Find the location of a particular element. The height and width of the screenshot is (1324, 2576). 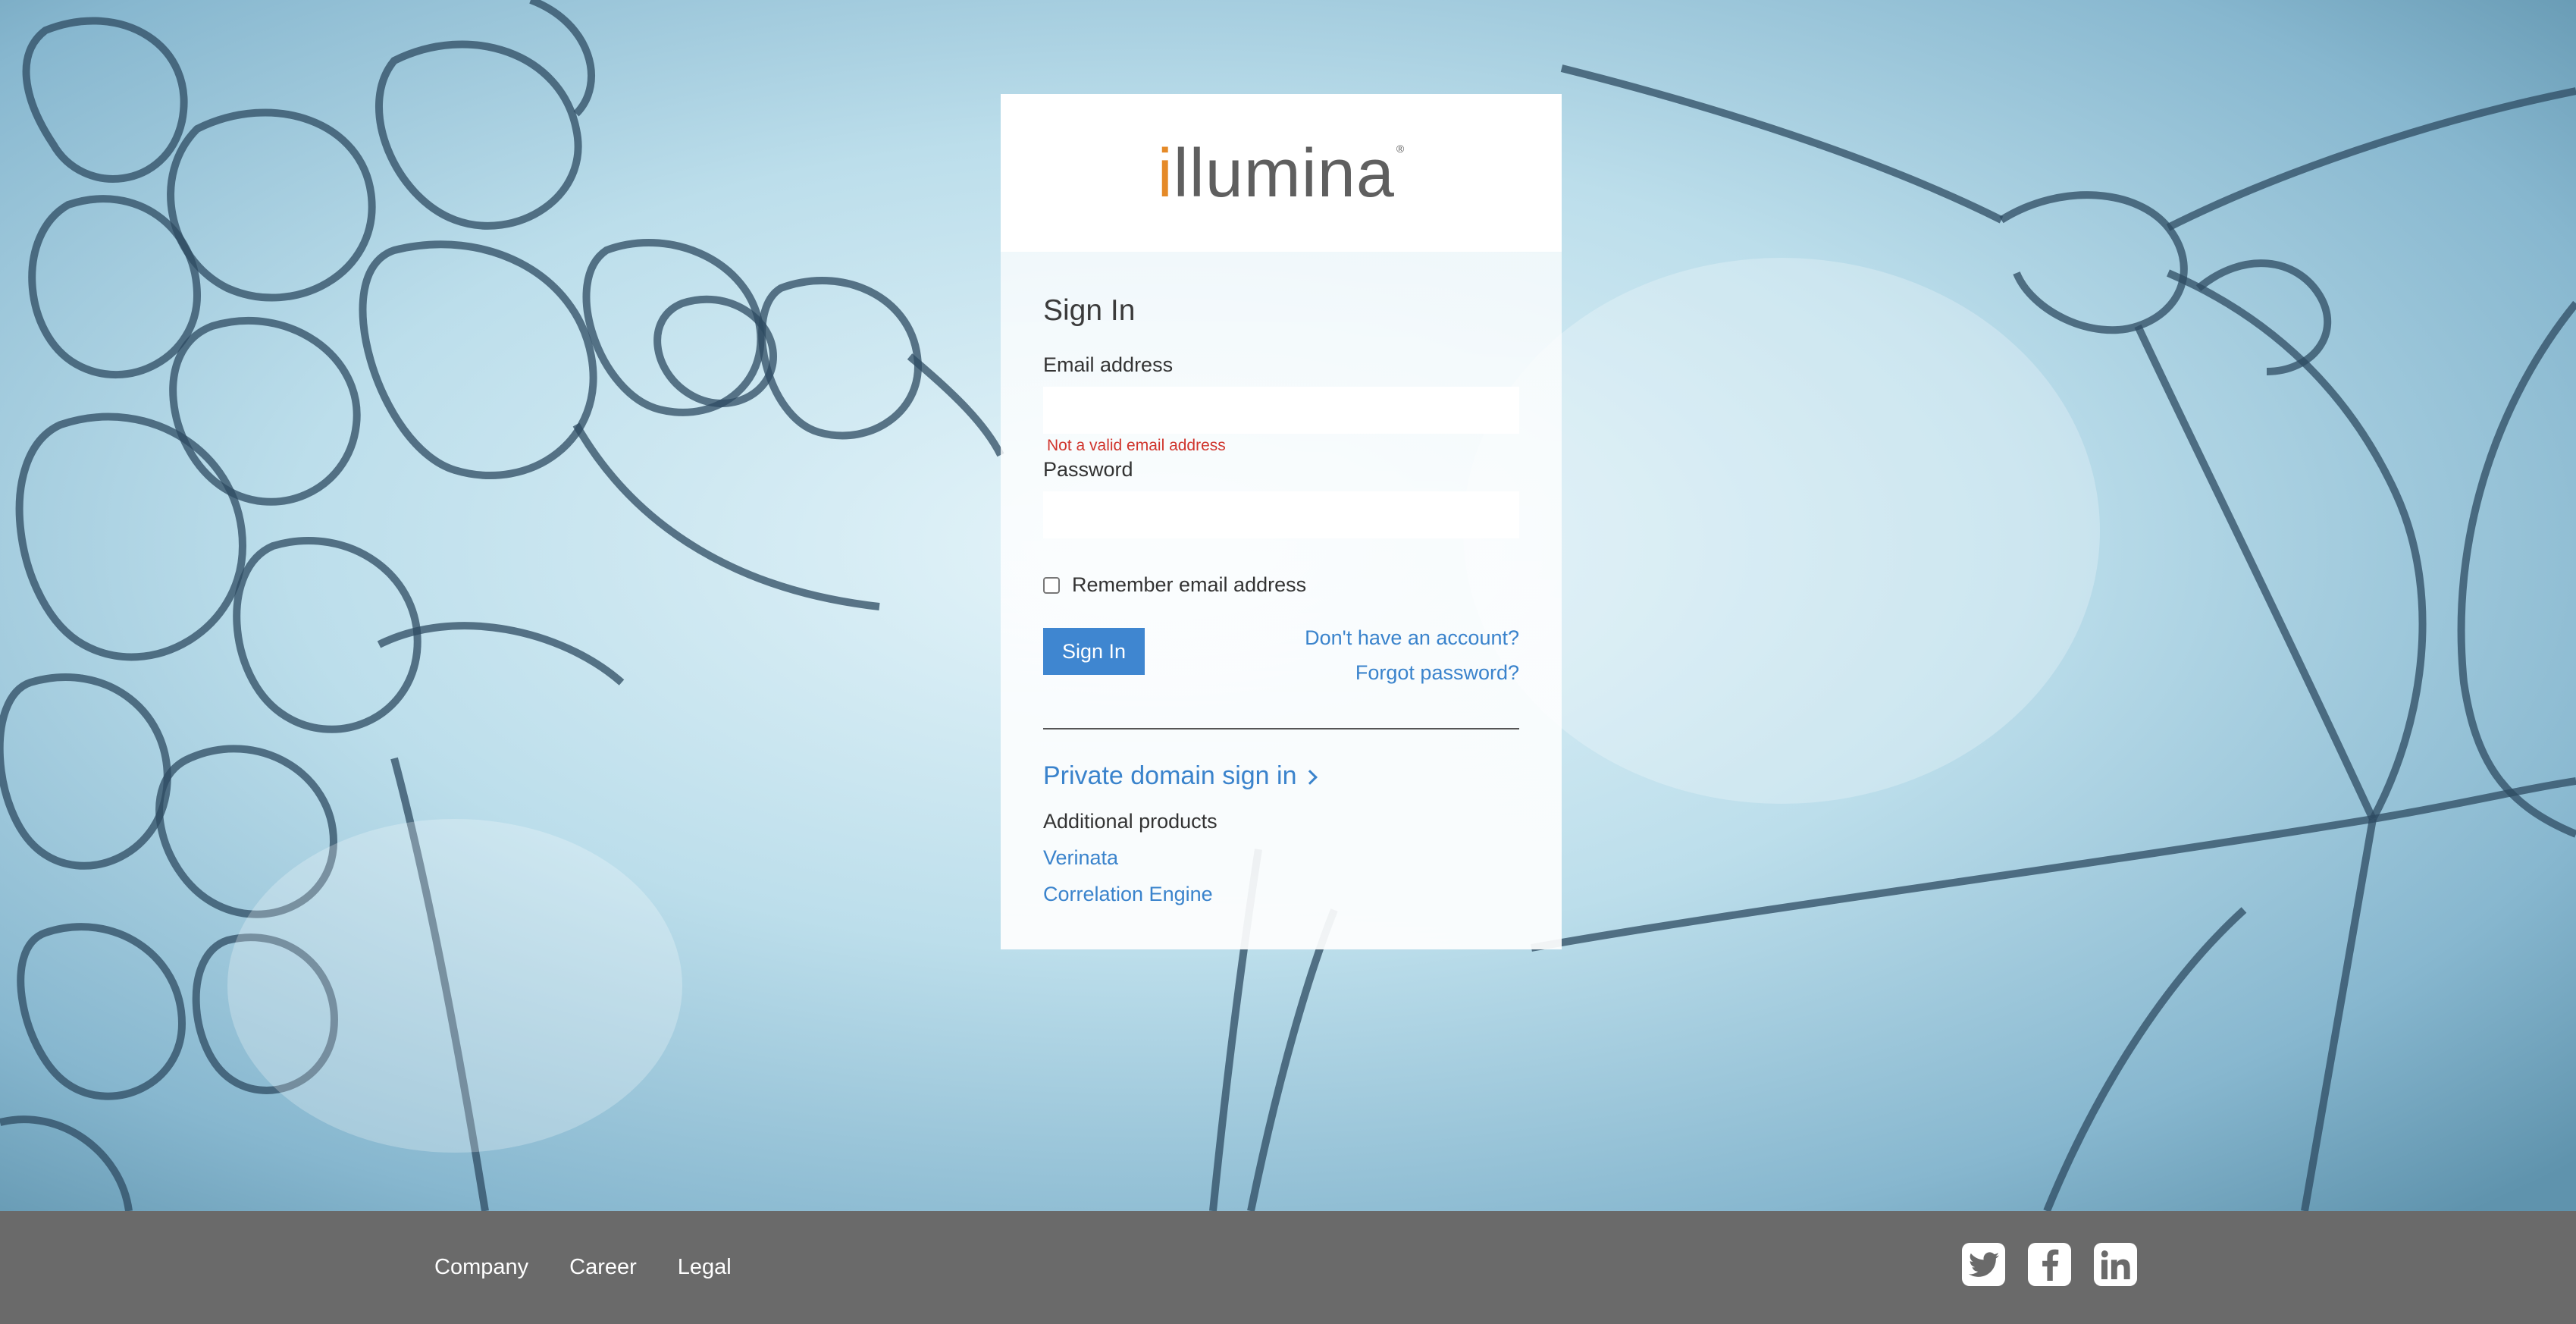

verinata-link: Verinata is located at coordinates (1080, 858).